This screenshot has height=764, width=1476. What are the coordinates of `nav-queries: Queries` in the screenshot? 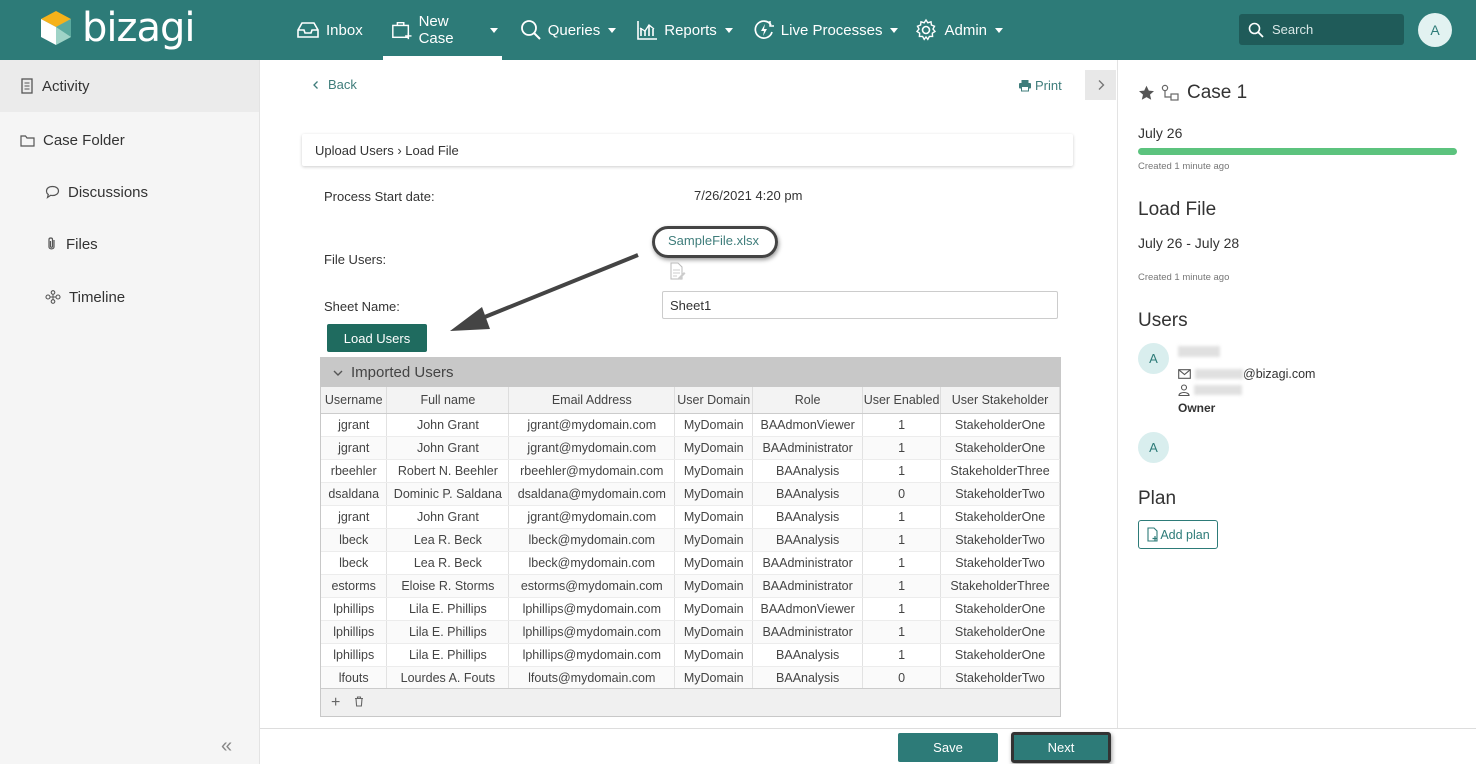 It's located at (568, 30).